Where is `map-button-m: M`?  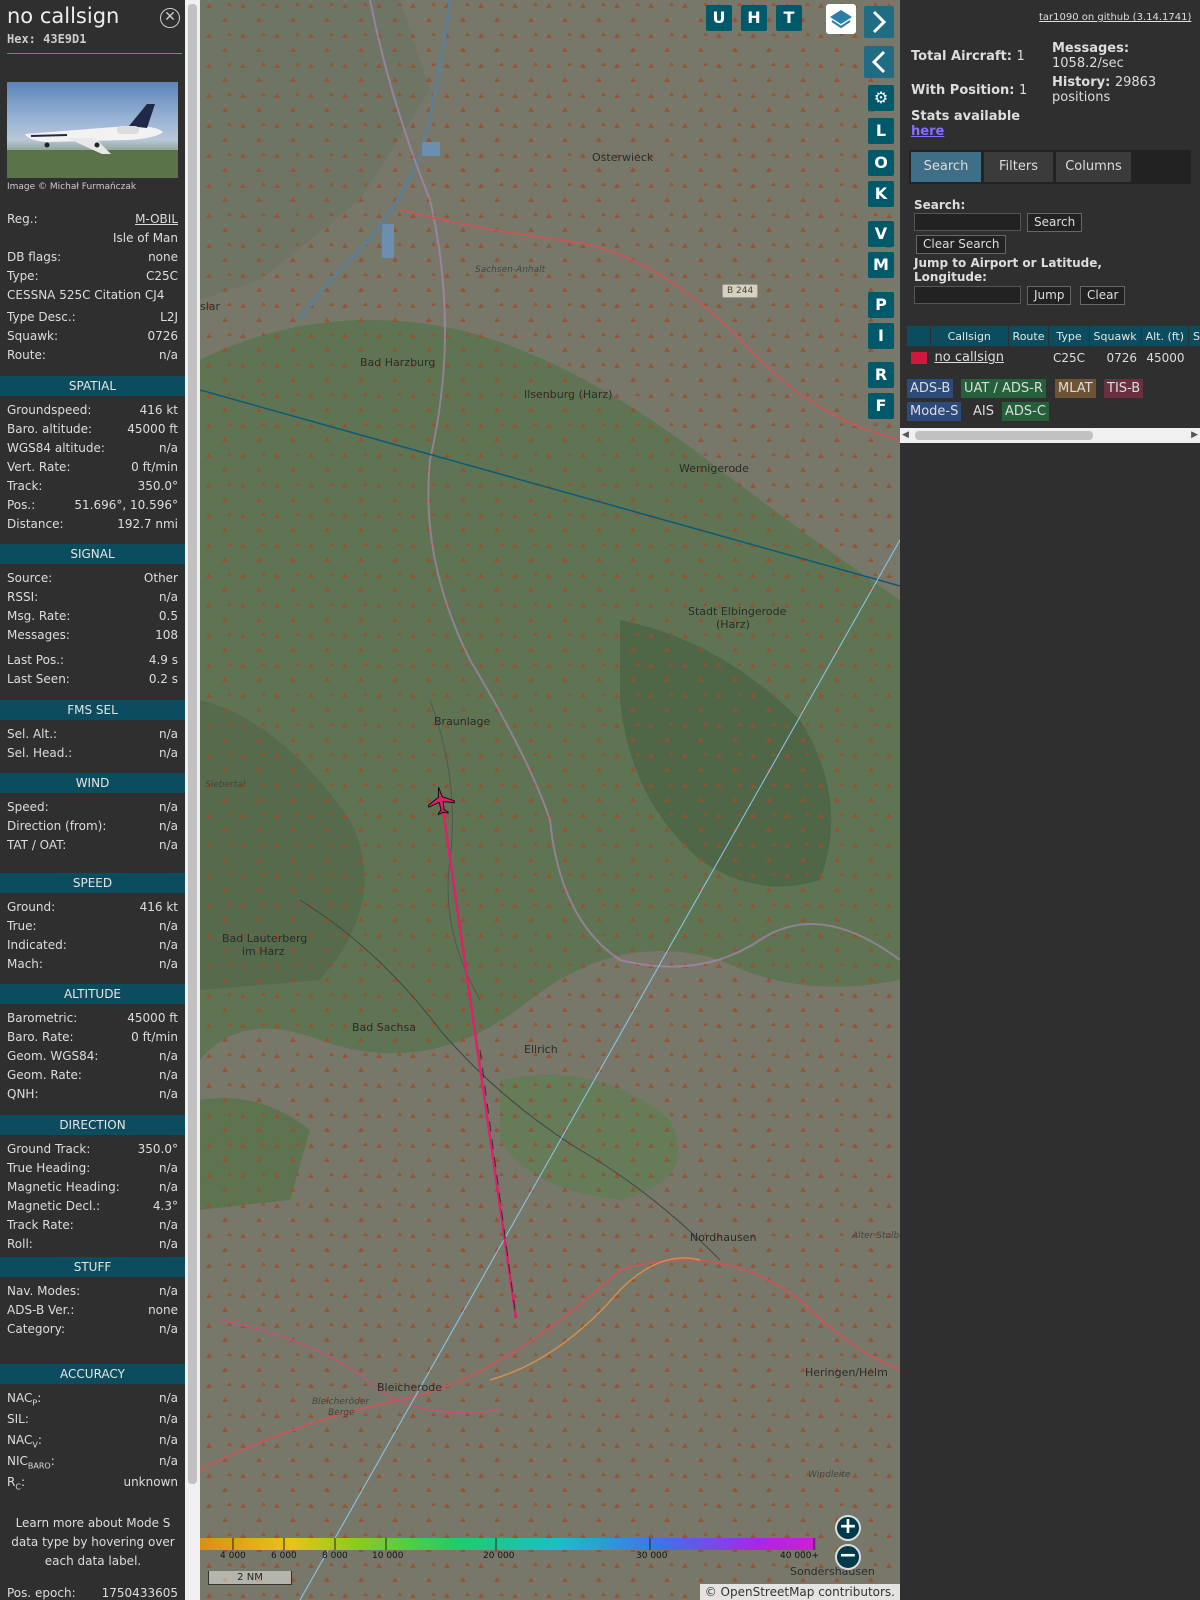 map-button-m: M is located at coordinates (881, 265).